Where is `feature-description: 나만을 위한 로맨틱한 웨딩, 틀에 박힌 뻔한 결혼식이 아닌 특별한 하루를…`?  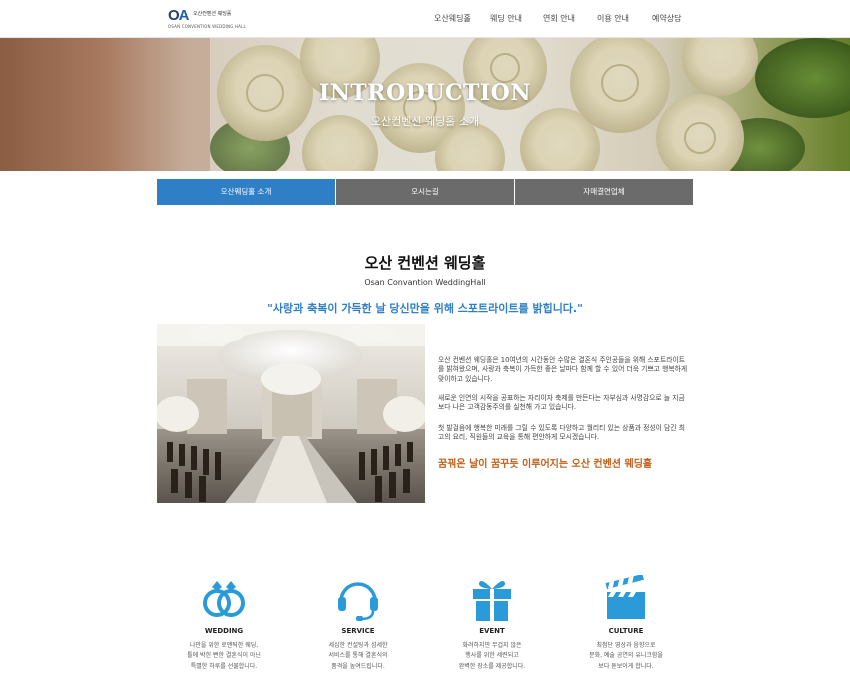 feature-description: 나만을 위한 로맨틱한 웨딩, 틀에 박힌 뻔한 결혼식이 아닌 특별한 하루를… is located at coordinates (224, 656).